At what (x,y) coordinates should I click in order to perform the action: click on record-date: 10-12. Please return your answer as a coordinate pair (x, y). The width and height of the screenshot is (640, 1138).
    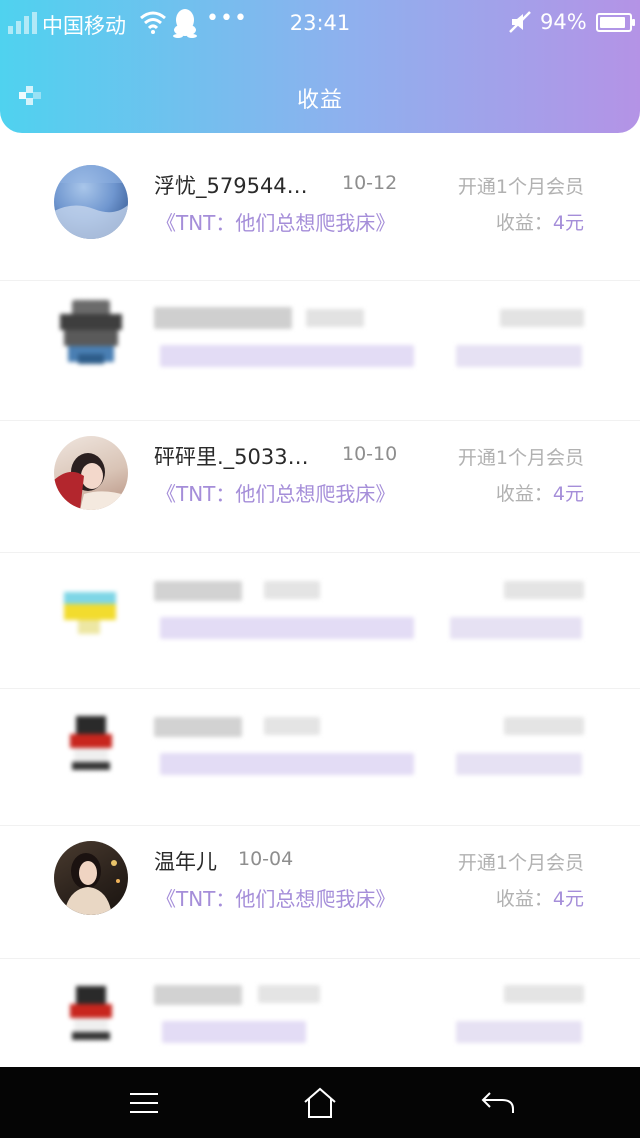
    Looking at the image, I should click on (370, 183).